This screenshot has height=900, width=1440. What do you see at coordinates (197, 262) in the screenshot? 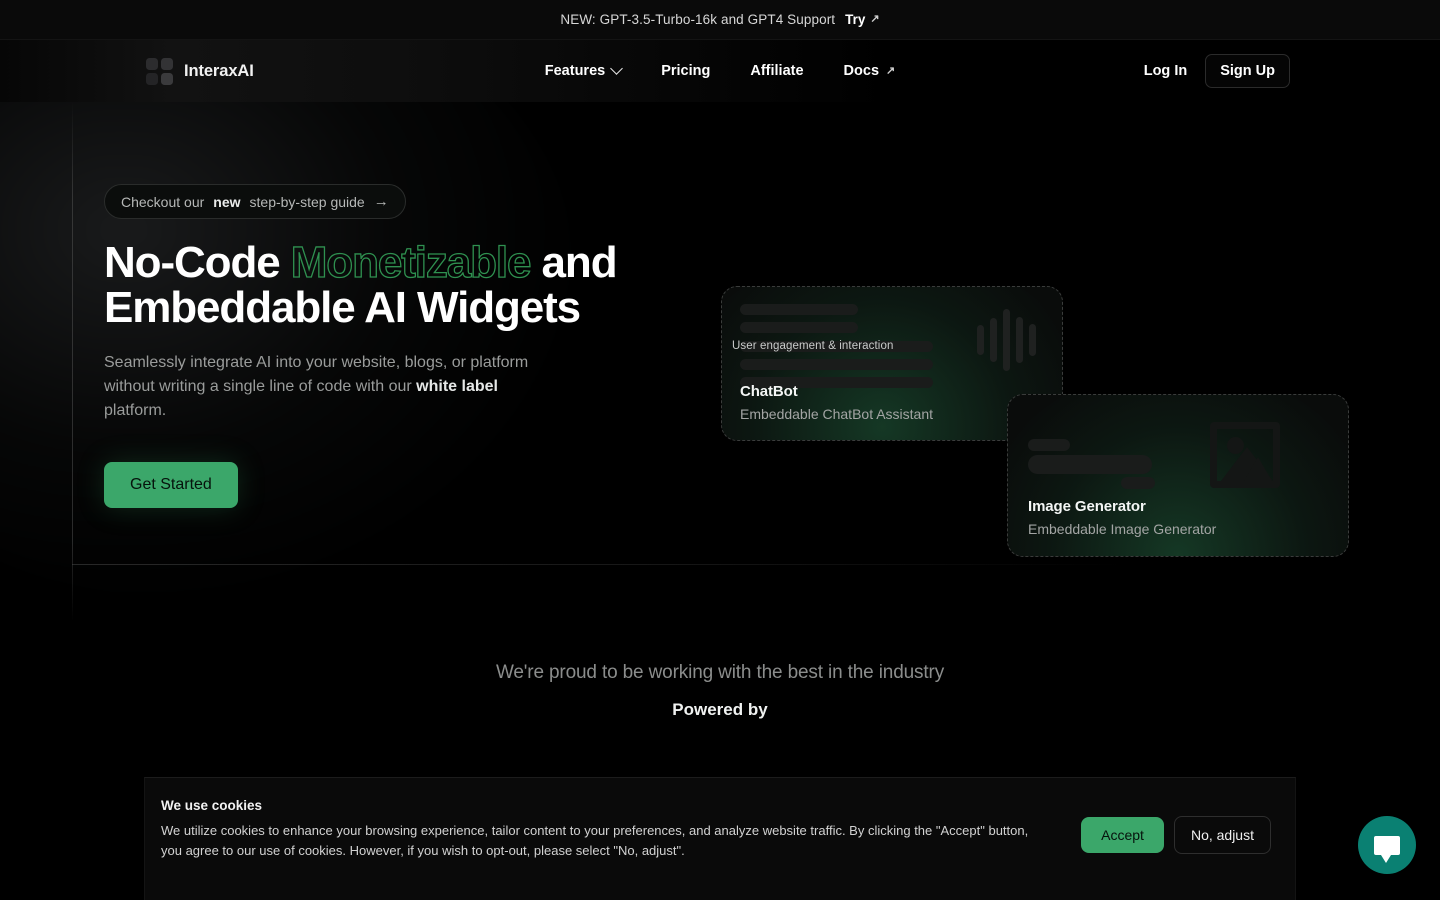
I see `hero-title-part1: No-Code` at bounding box center [197, 262].